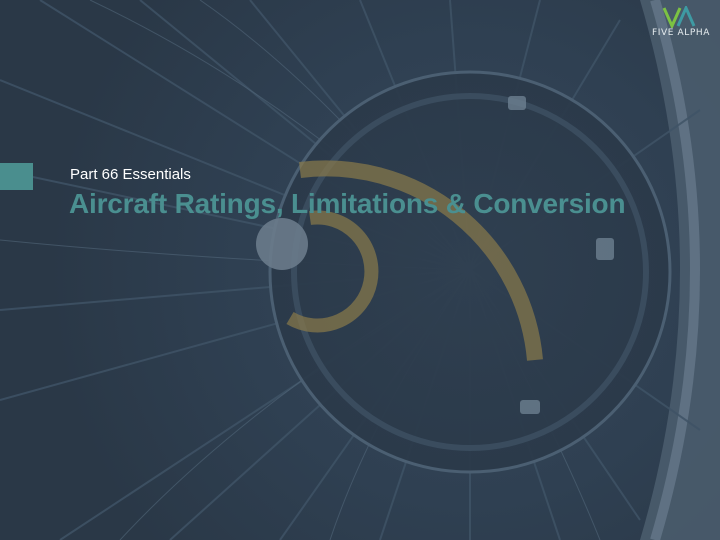  Describe the element at coordinates (681, 33) in the screenshot. I see `logo-wordmark: FIVE ALPHA` at that location.